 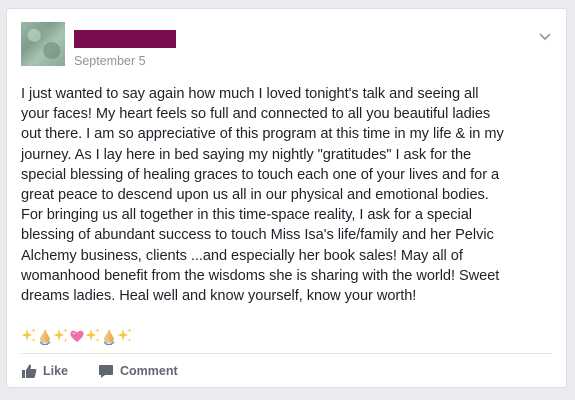 I want to click on post-date: September 5, so click(x=110, y=61).